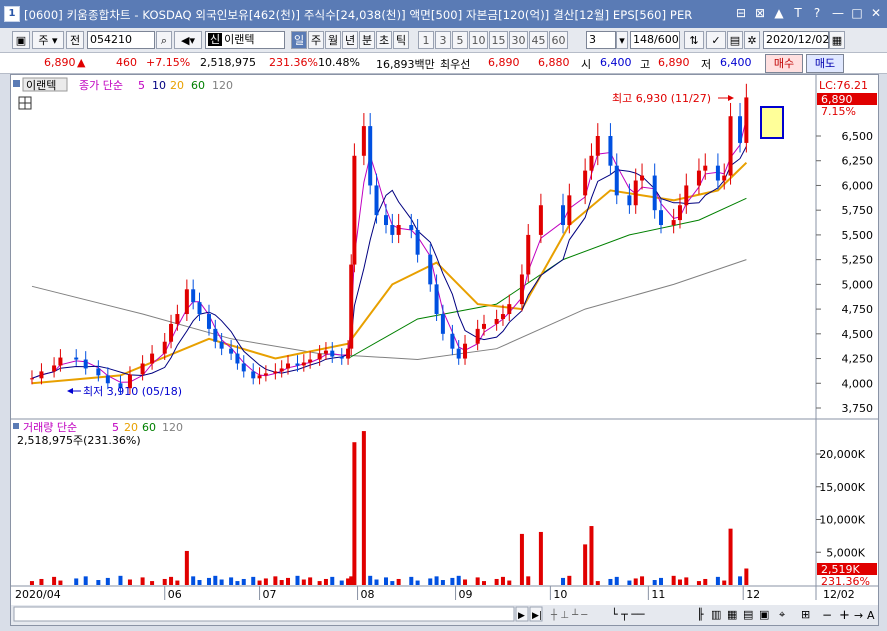 Image resolution: width=887 pixels, height=631 pixels. Describe the element at coordinates (748, 614) in the screenshot. I see `view-detail-icon: ▤` at that location.